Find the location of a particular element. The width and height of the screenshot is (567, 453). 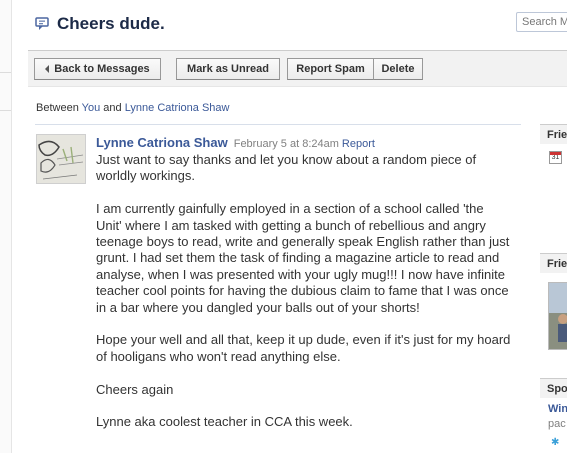

delete-button: Delete is located at coordinates (398, 69).